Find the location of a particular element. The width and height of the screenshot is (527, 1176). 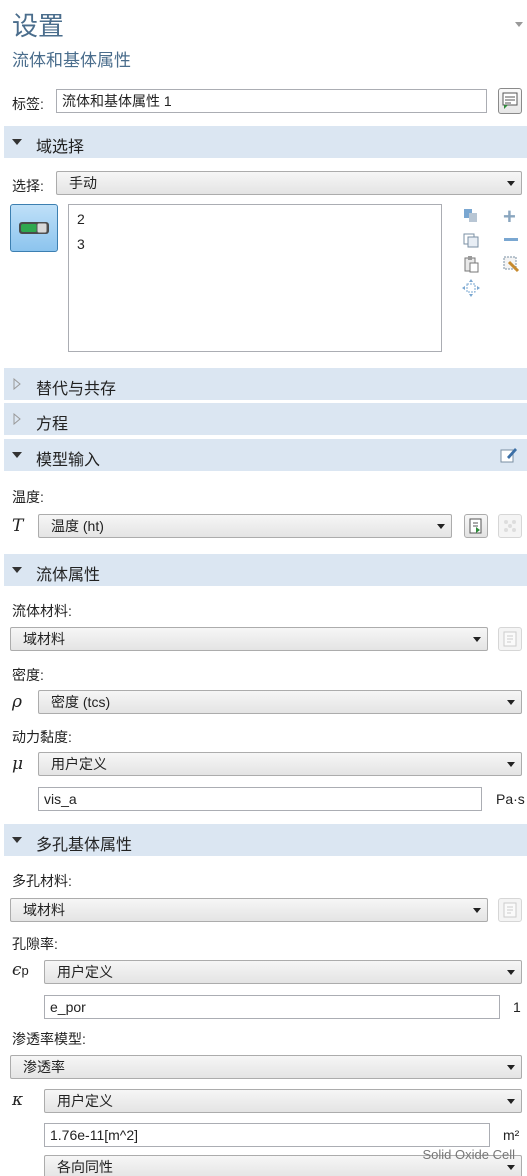

clear-selection-icon is located at coordinates (511, 264).